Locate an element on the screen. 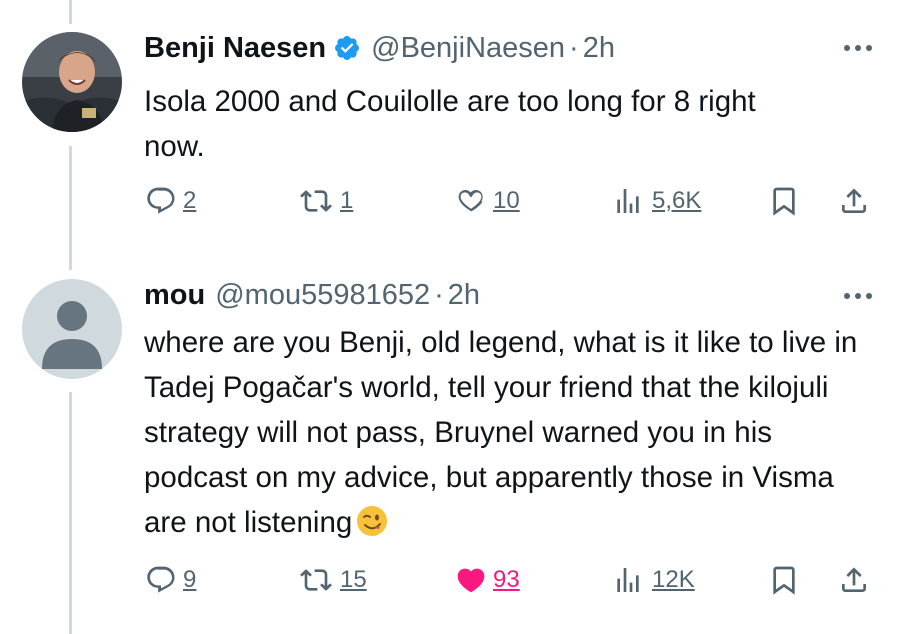  winking-face-emoji-icon is located at coordinates (372, 527).